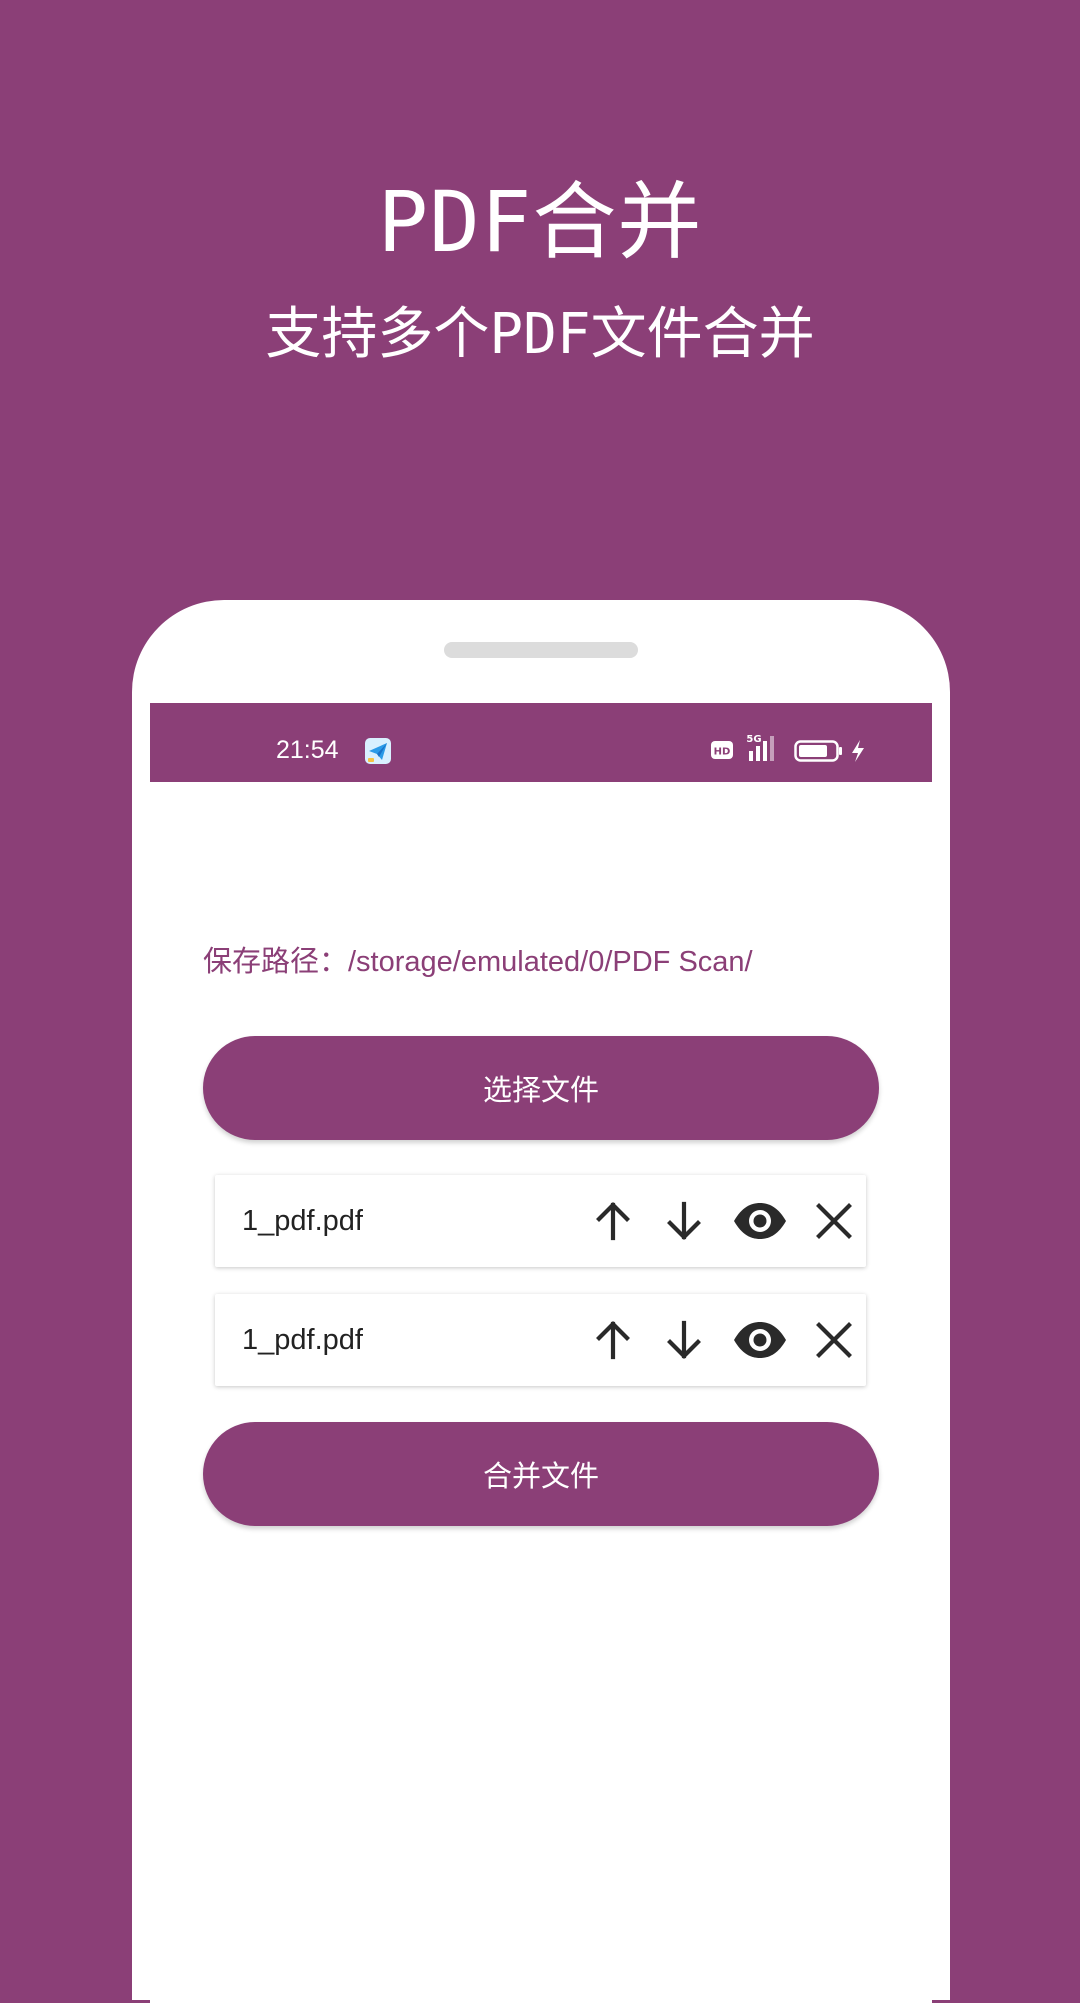 The image size is (1080, 2003). I want to click on promo-title: PDF合并, so click(540, 222).